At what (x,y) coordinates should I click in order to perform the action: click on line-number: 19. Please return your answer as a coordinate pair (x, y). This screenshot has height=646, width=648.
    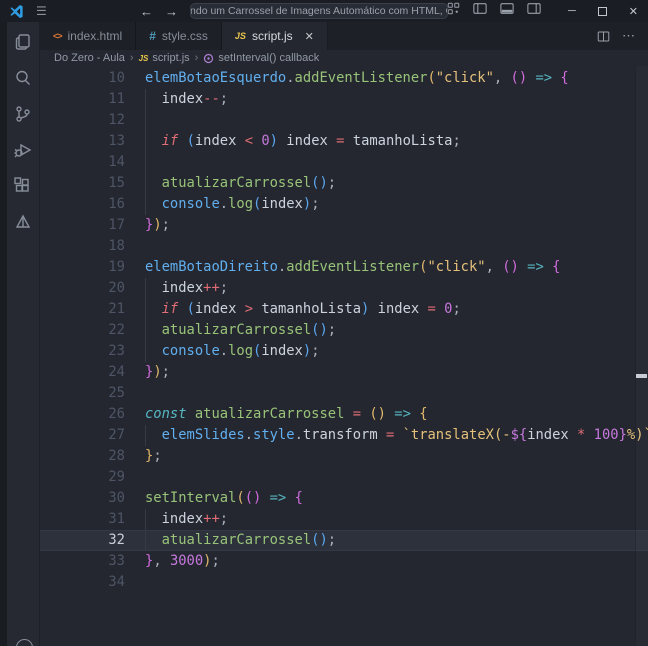
    Looking at the image, I should click on (82, 267).